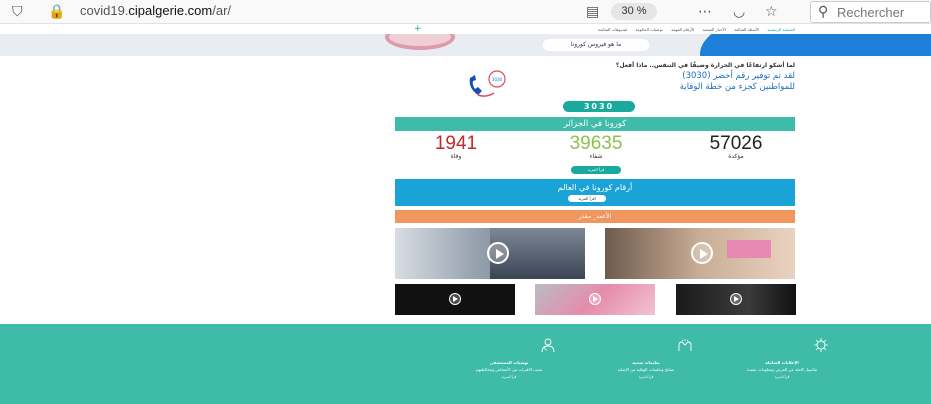 Image resolution: width=931 pixels, height=404 pixels. What do you see at coordinates (646, 369) in the screenshot?
I see `footer-text: نصائح وتعليمات الوقاية من الإصابة` at bounding box center [646, 369].